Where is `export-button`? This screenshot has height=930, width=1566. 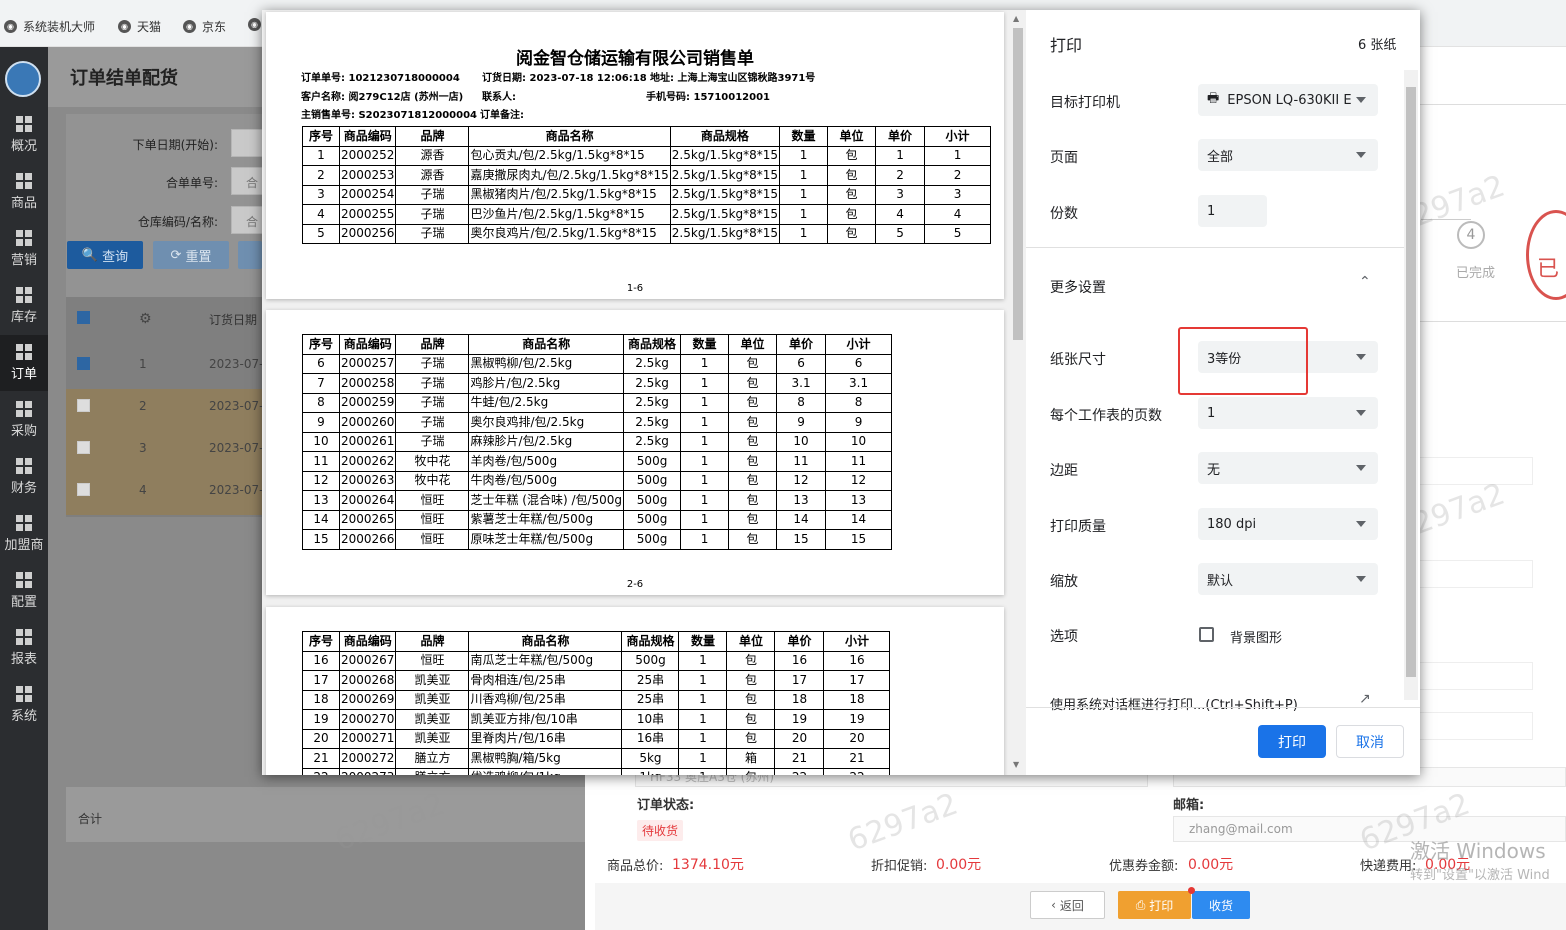 export-button is located at coordinates (250, 255).